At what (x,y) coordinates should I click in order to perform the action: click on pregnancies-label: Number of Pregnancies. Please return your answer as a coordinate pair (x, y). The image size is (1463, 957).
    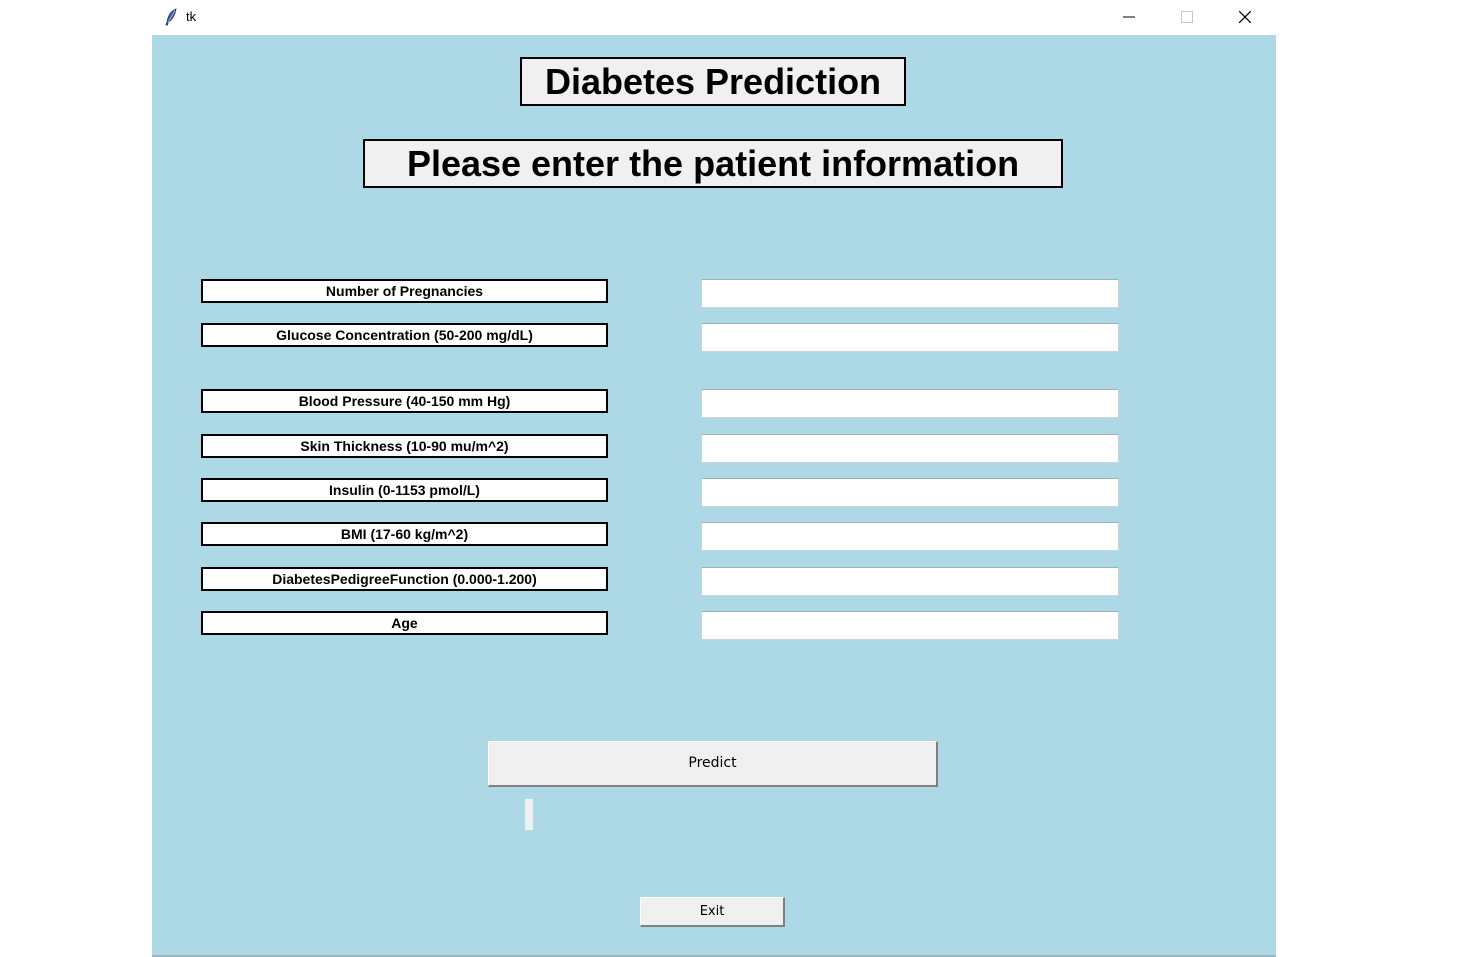
    Looking at the image, I should click on (404, 291).